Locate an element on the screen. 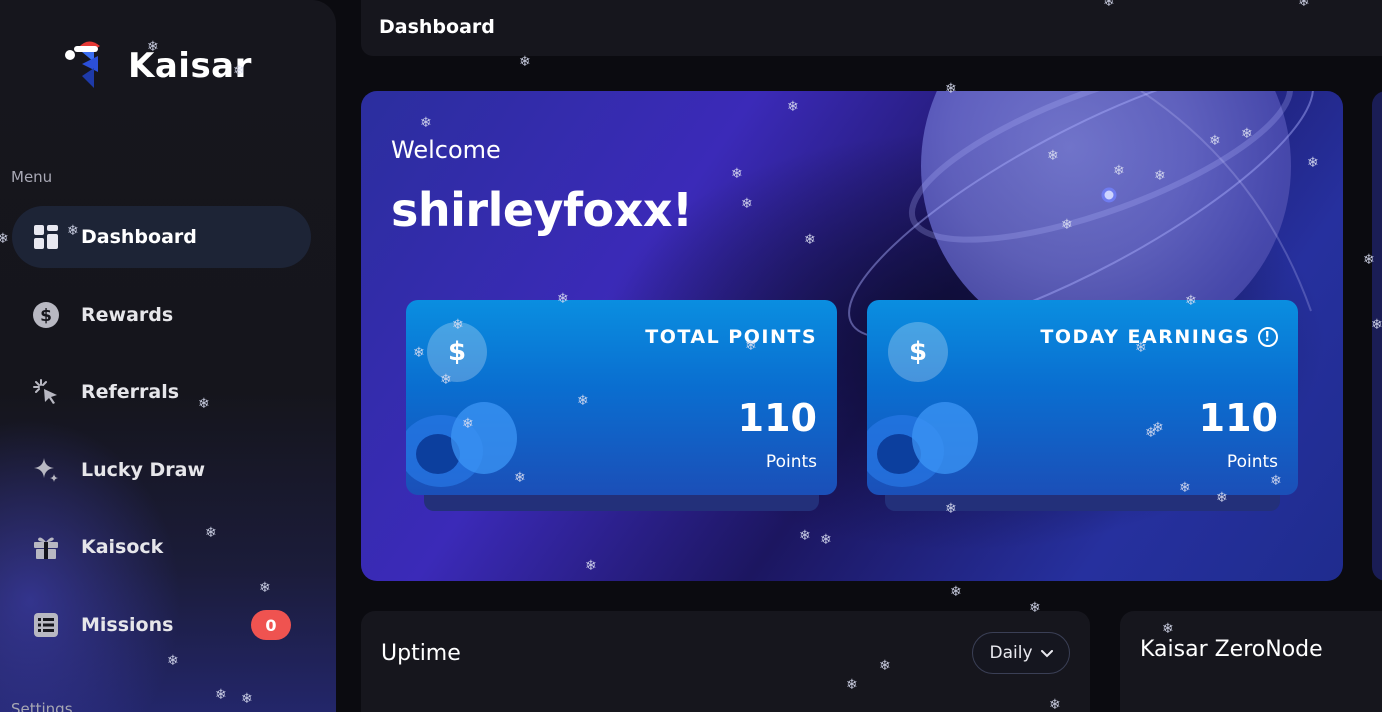 The height and width of the screenshot is (712, 1382). sidebar-item-lucky-draw: Lucky Draw is located at coordinates (161, 470).